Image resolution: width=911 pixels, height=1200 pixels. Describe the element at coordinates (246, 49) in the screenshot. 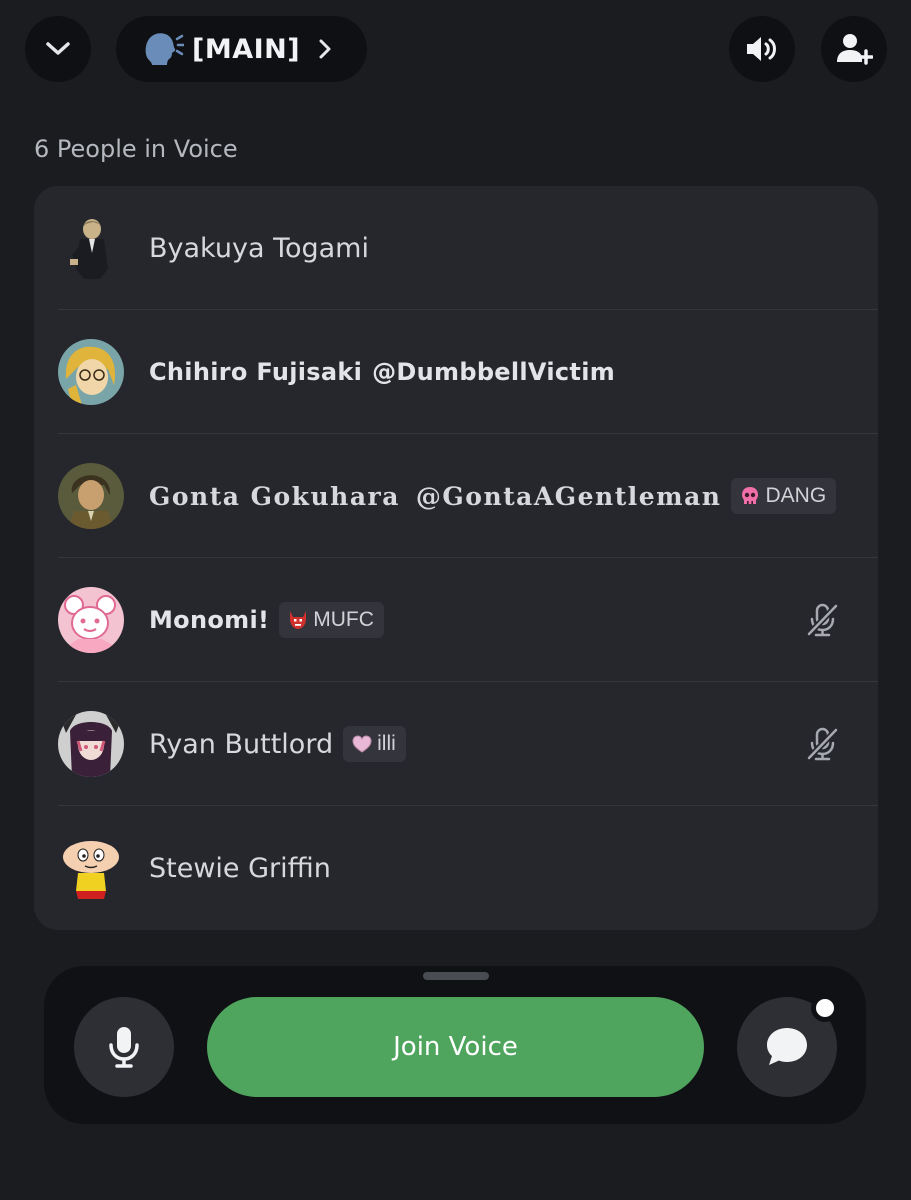

I see `channel-name: [MAIN]` at that location.